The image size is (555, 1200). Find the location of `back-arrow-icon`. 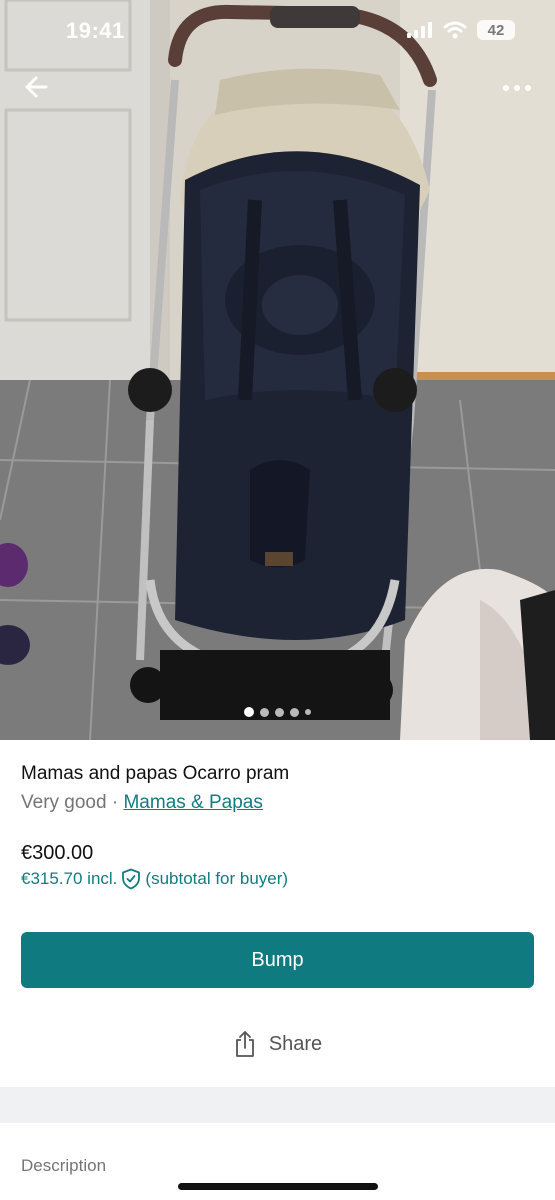

back-arrow-icon is located at coordinates (36, 87).